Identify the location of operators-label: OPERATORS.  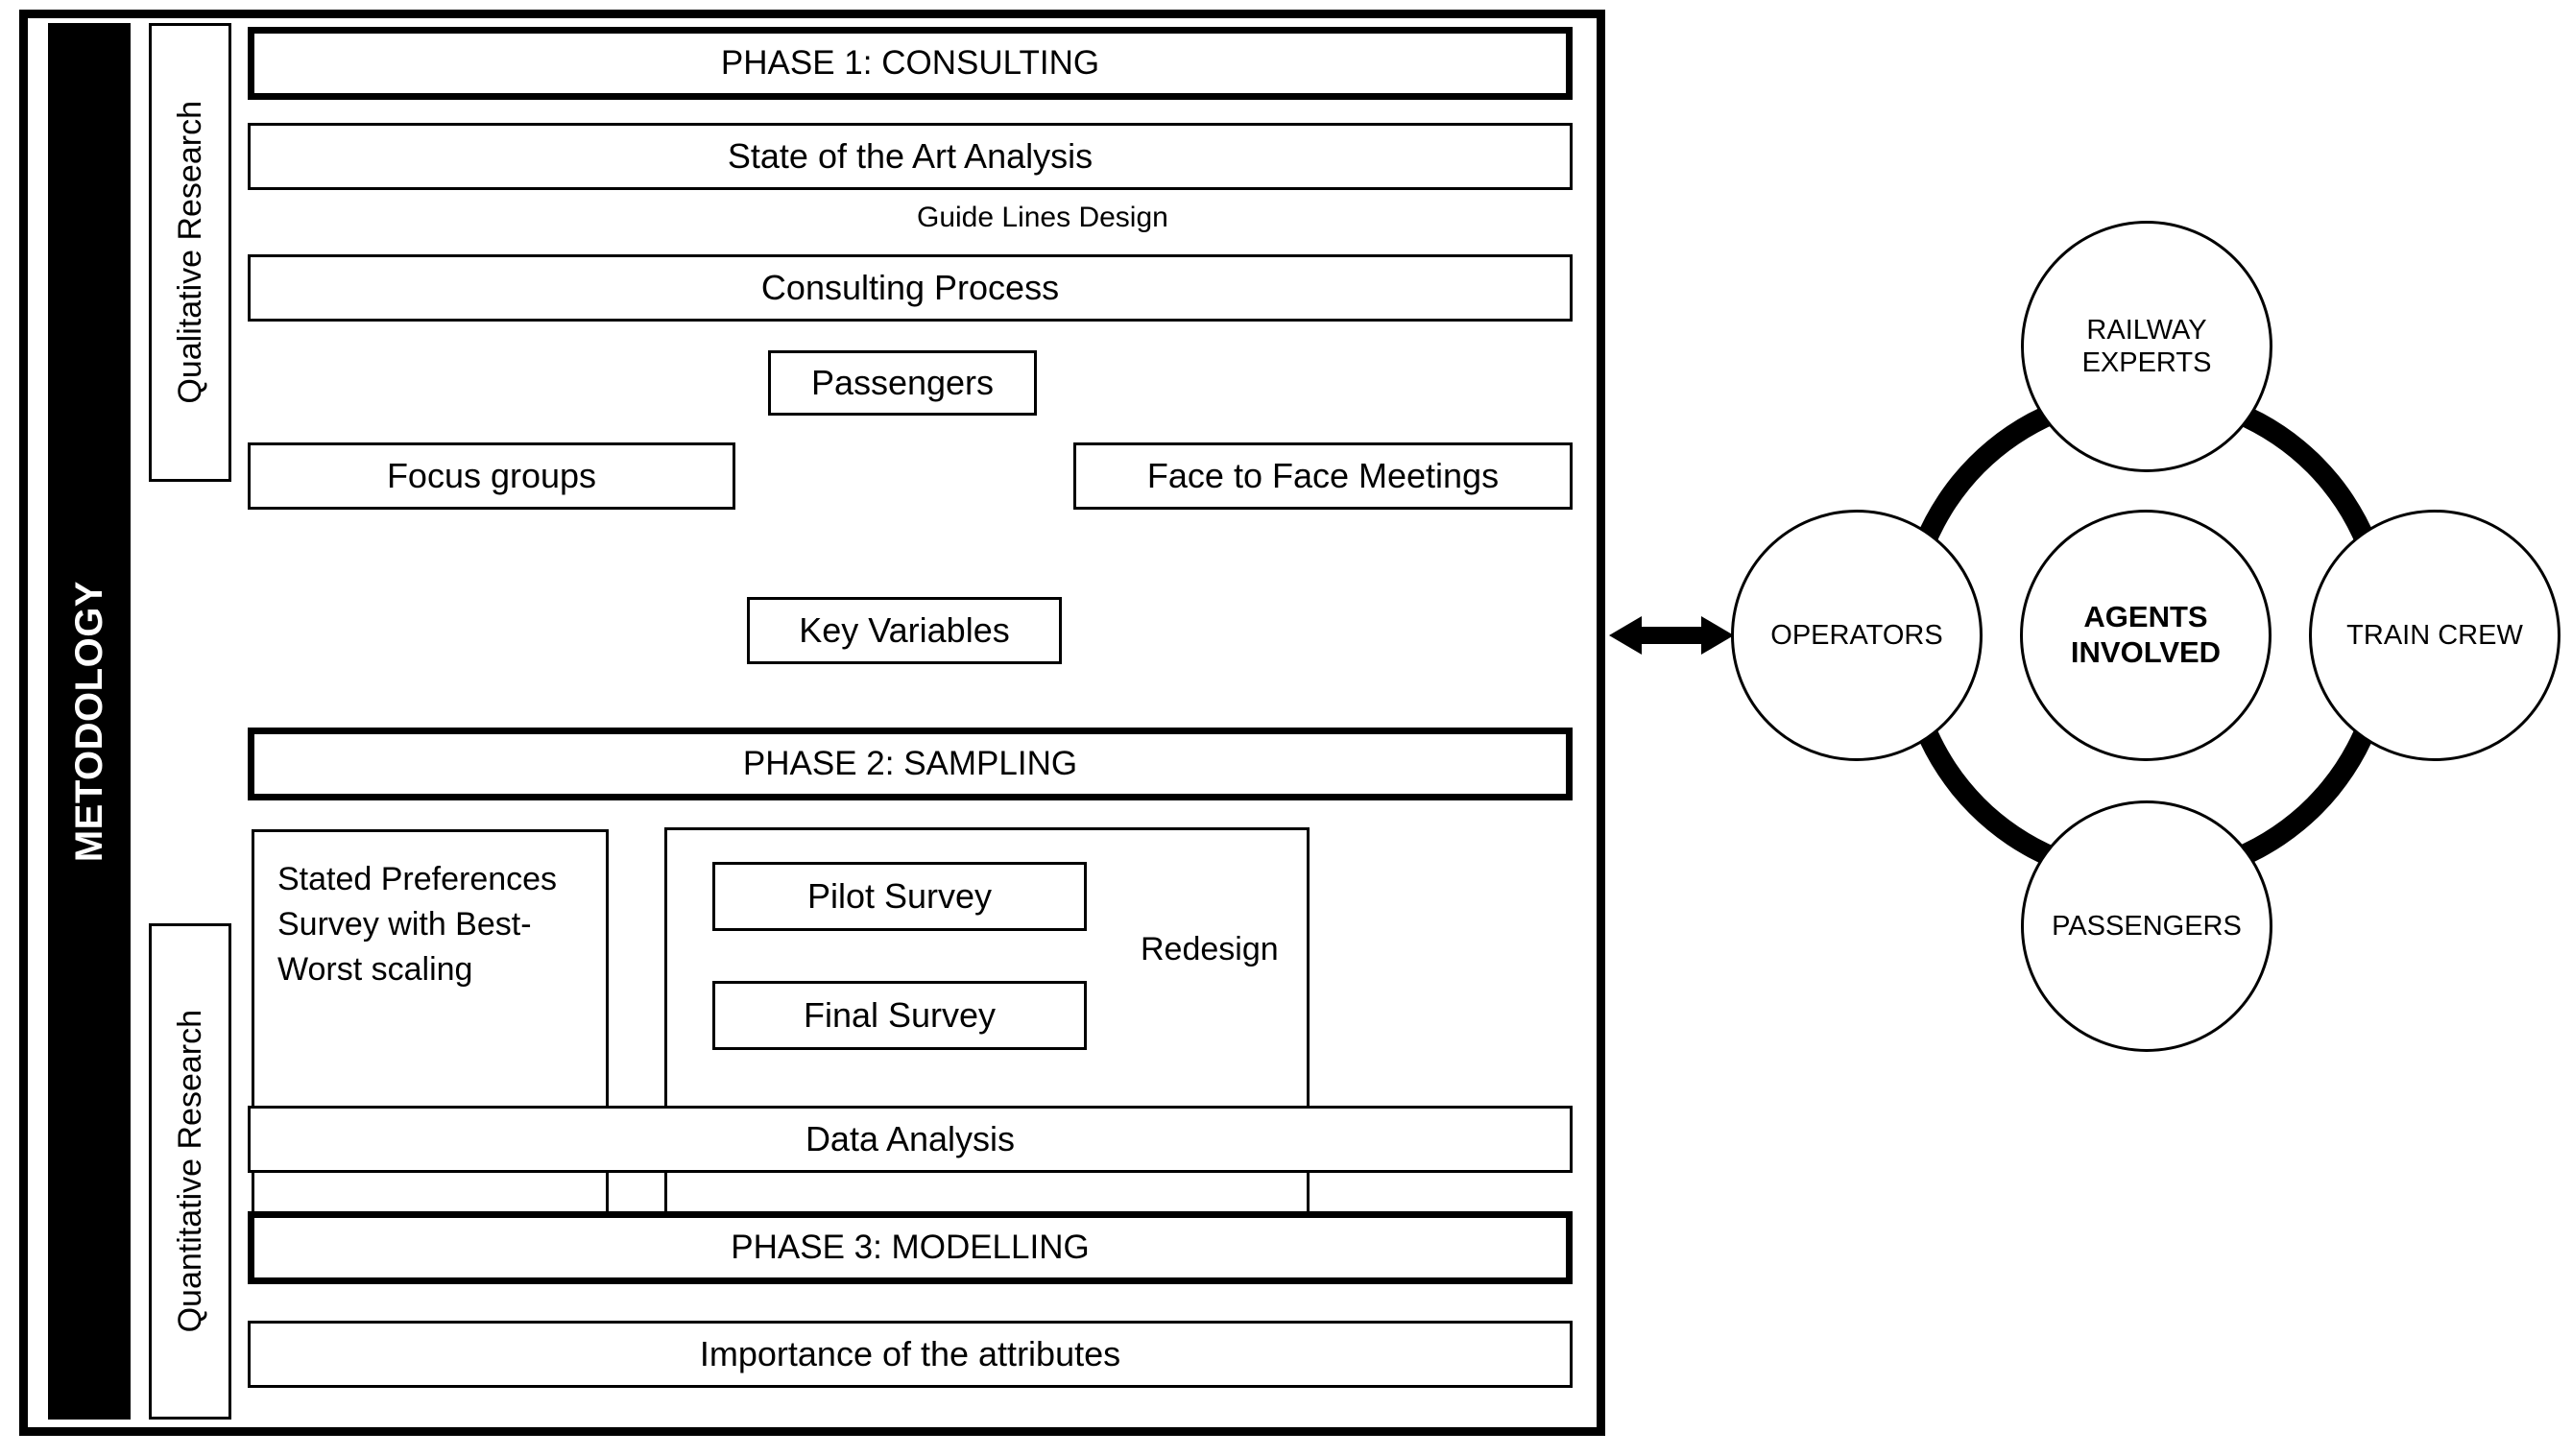
(1856, 635).